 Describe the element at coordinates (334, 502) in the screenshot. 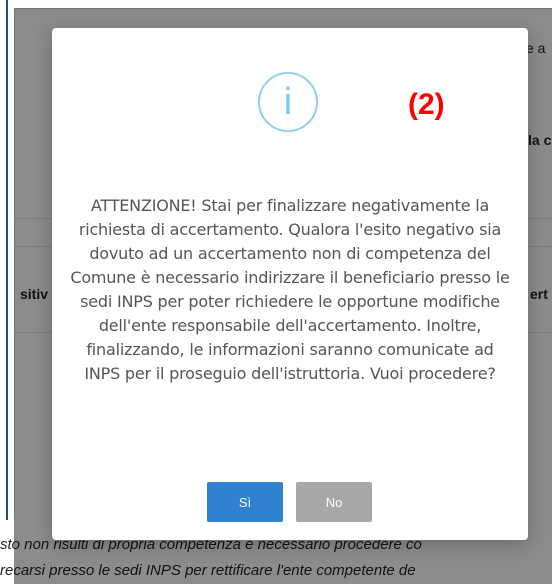

I see `no-button: No` at that location.